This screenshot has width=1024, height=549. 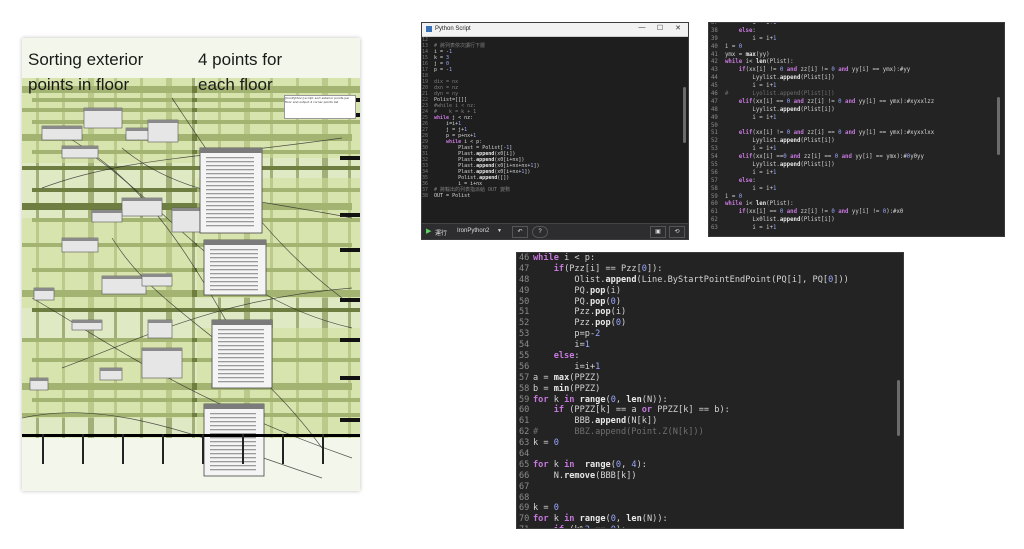 What do you see at coordinates (642, 27) in the screenshot?
I see `minimize-button: —` at bounding box center [642, 27].